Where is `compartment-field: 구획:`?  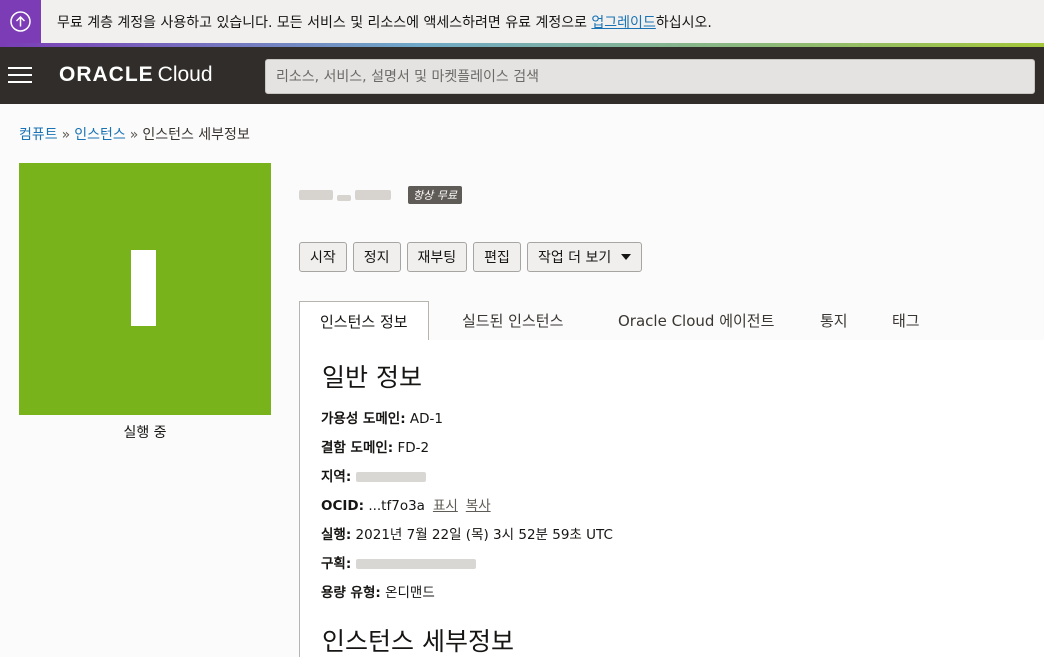
compartment-field: 구획: is located at coordinates (398, 562).